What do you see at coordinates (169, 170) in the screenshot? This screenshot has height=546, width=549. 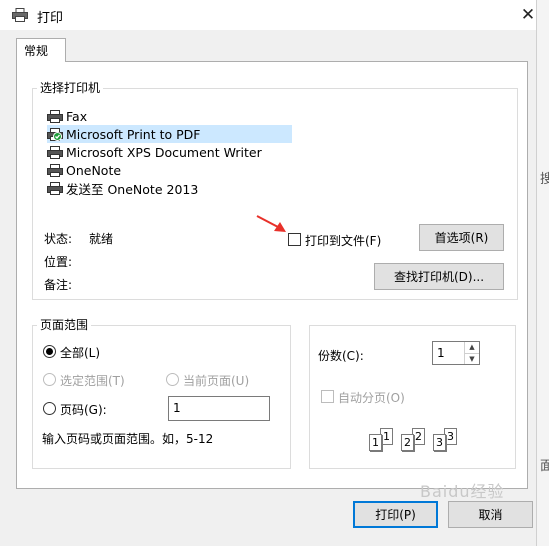 I see `printer-item-onenote: OneNote` at bounding box center [169, 170].